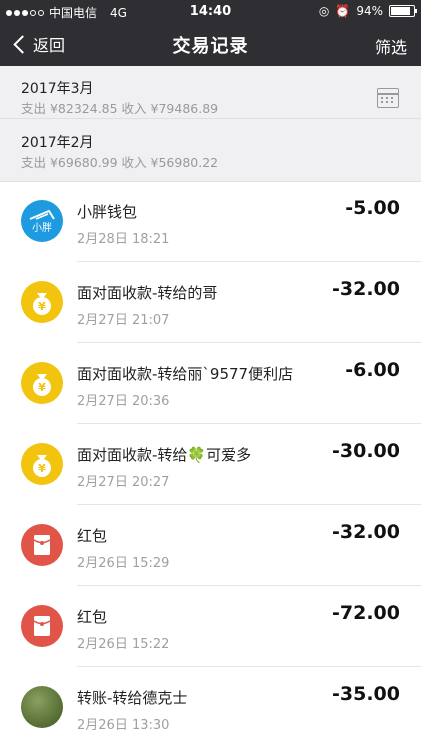 Image resolution: width=421 pixels, height=750 pixels. Describe the element at coordinates (57, 143) in the screenshot. I see `month-title: 2017年2月` at that location.